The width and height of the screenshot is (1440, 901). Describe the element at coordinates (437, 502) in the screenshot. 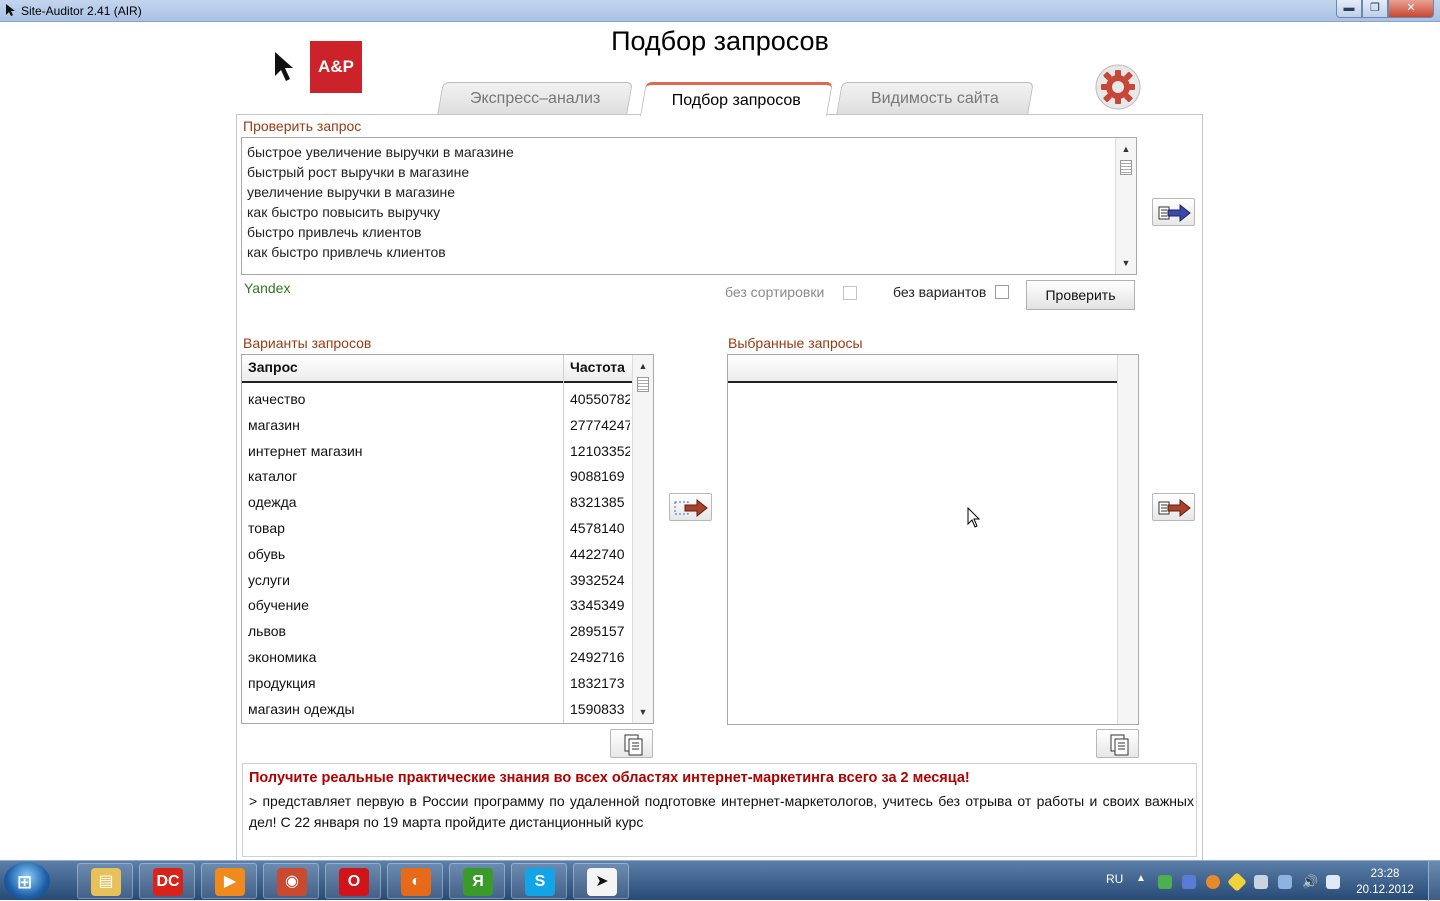

I see `table-row: одежда 8321385` at that location.